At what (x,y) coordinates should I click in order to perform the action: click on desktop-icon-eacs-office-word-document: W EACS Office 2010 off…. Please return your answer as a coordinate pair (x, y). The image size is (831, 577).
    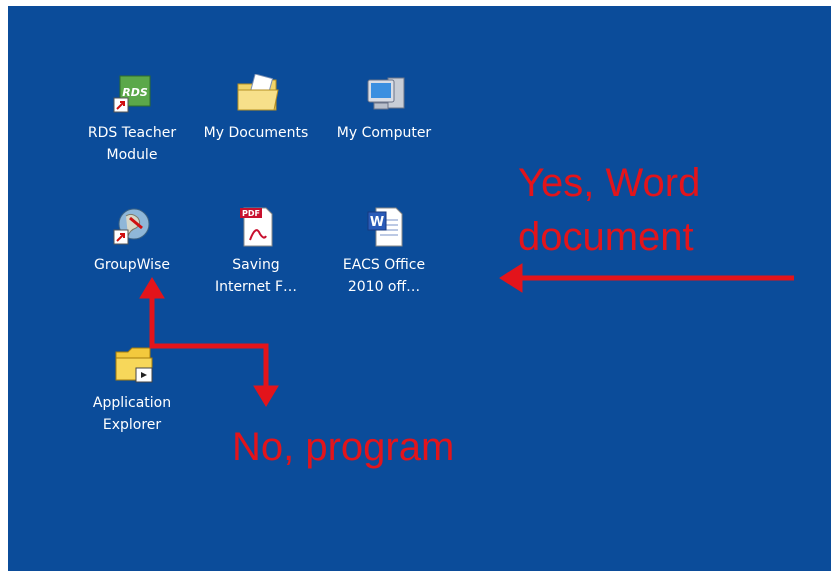
    Looking at the image, I should click on (384, 252).